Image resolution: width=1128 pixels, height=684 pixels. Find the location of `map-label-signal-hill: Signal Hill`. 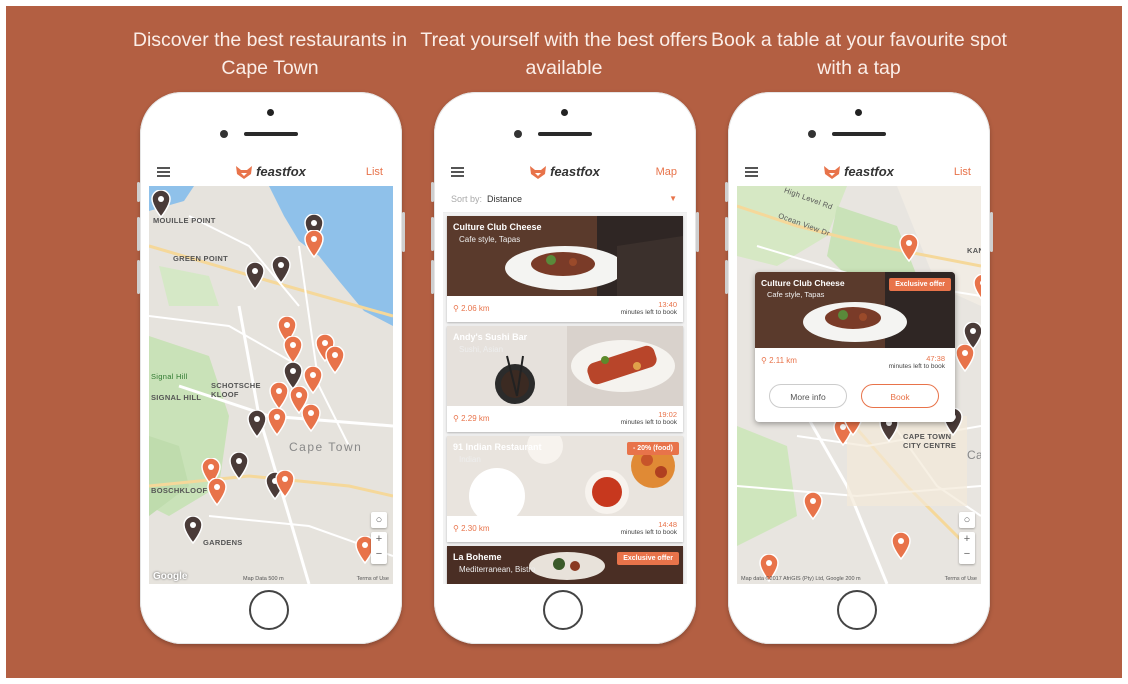

map-label-signal-hill: Signal Hill is located at coordinates (169, 376).